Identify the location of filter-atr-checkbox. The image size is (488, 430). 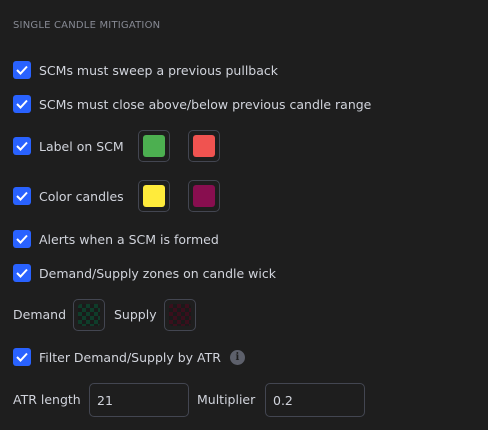
(22, 357).